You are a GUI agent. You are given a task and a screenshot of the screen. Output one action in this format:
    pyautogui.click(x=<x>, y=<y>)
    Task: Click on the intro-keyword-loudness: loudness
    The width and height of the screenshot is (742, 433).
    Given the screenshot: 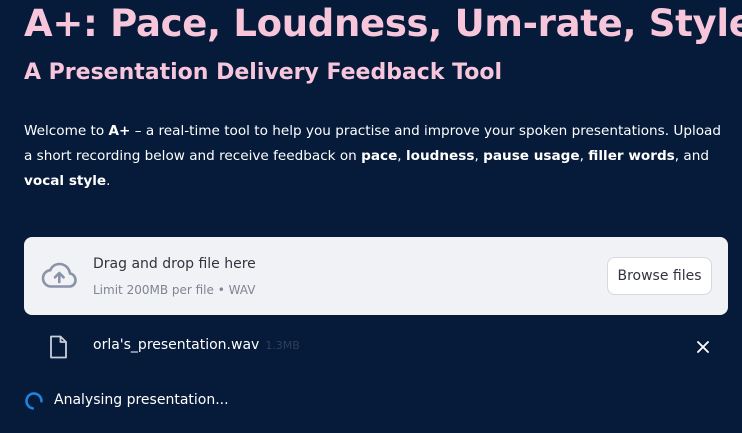 What is the action you would take?
    pyautogui.click(x=440, y=156)
    